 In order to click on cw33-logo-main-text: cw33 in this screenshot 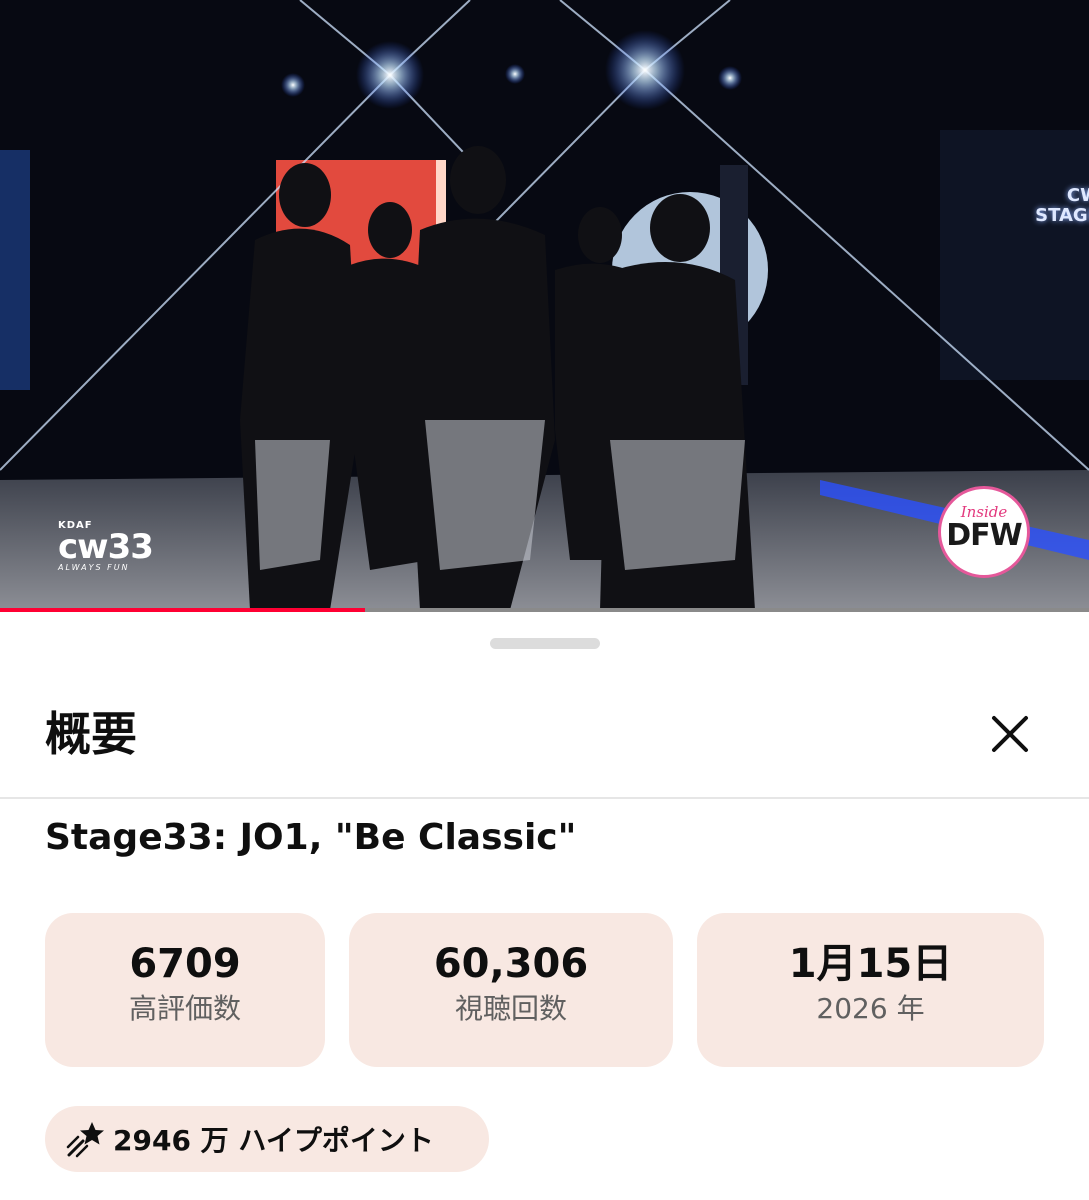, I will do `click(106, 547)`.